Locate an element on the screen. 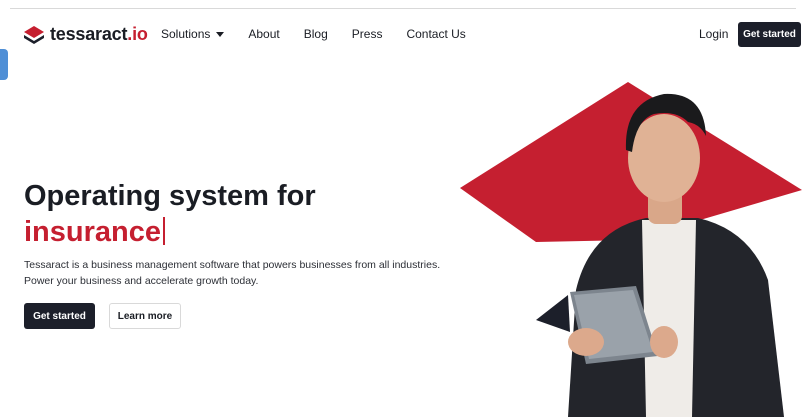 The height and width of the screenshot is (417, 806). hero-get-started-button: Get started is located at coordinates (59, 316).